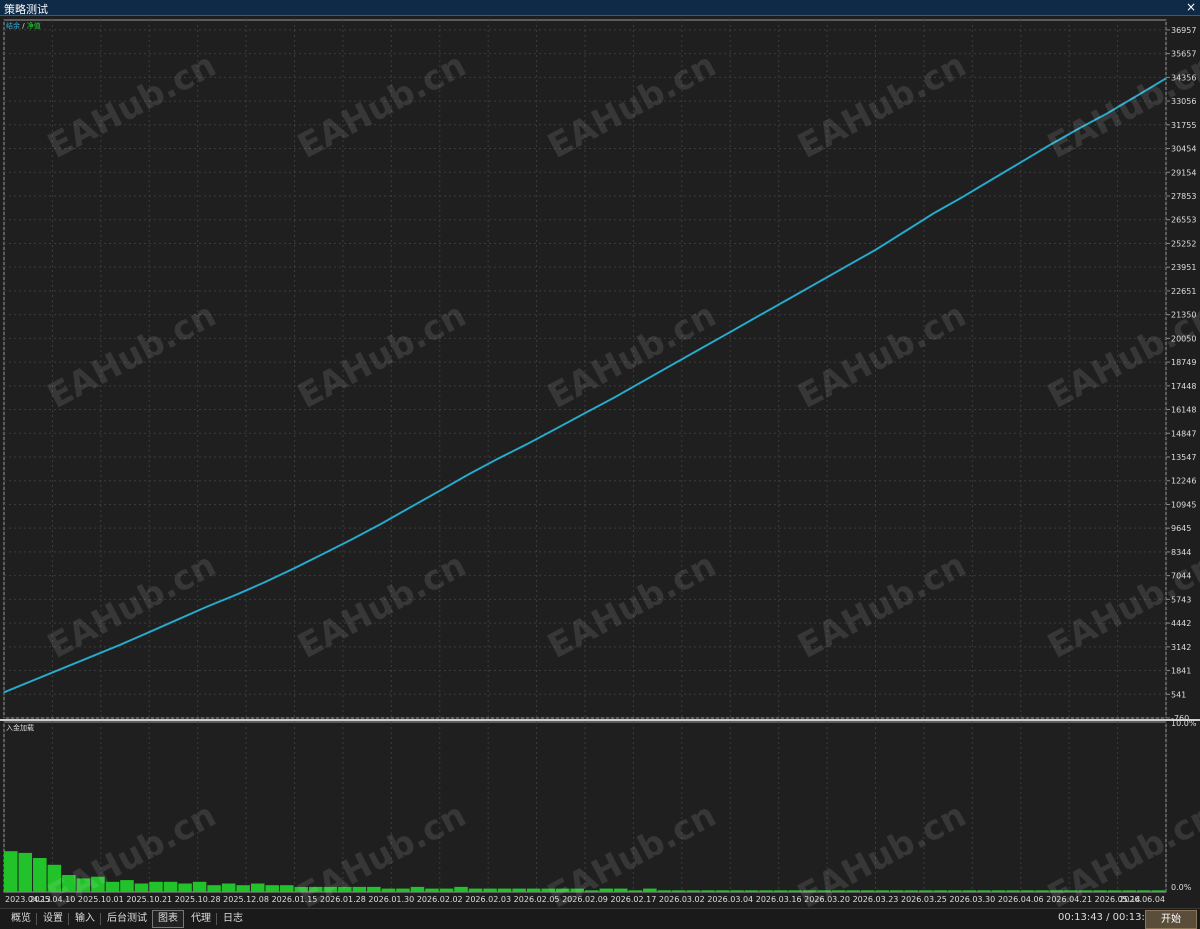  I want to click on x-tick-label: 2026.04.06, so click(1021, 899).